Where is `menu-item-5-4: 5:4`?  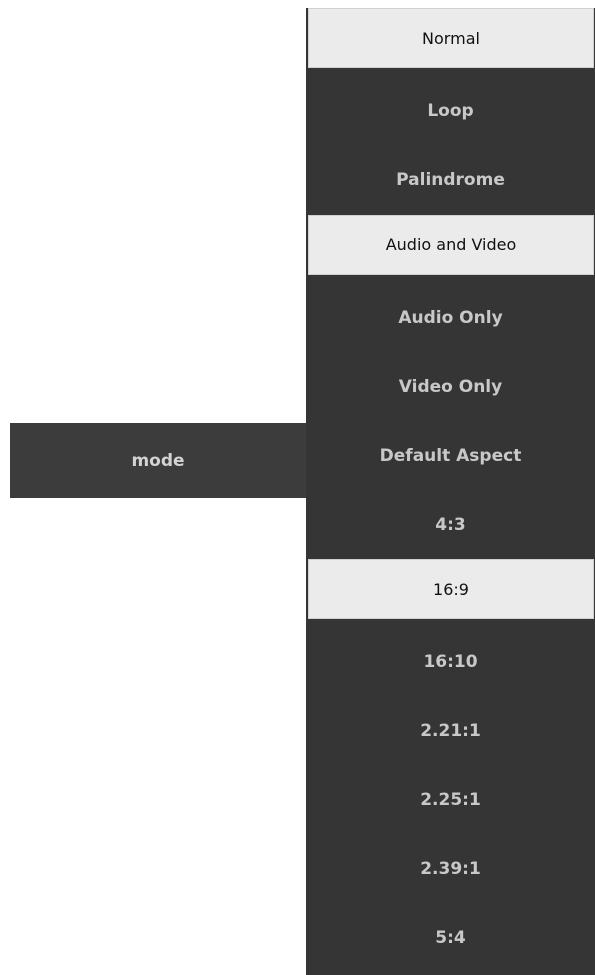 menu-item-5-4: 5:4 is located at coordinates (450, 938).